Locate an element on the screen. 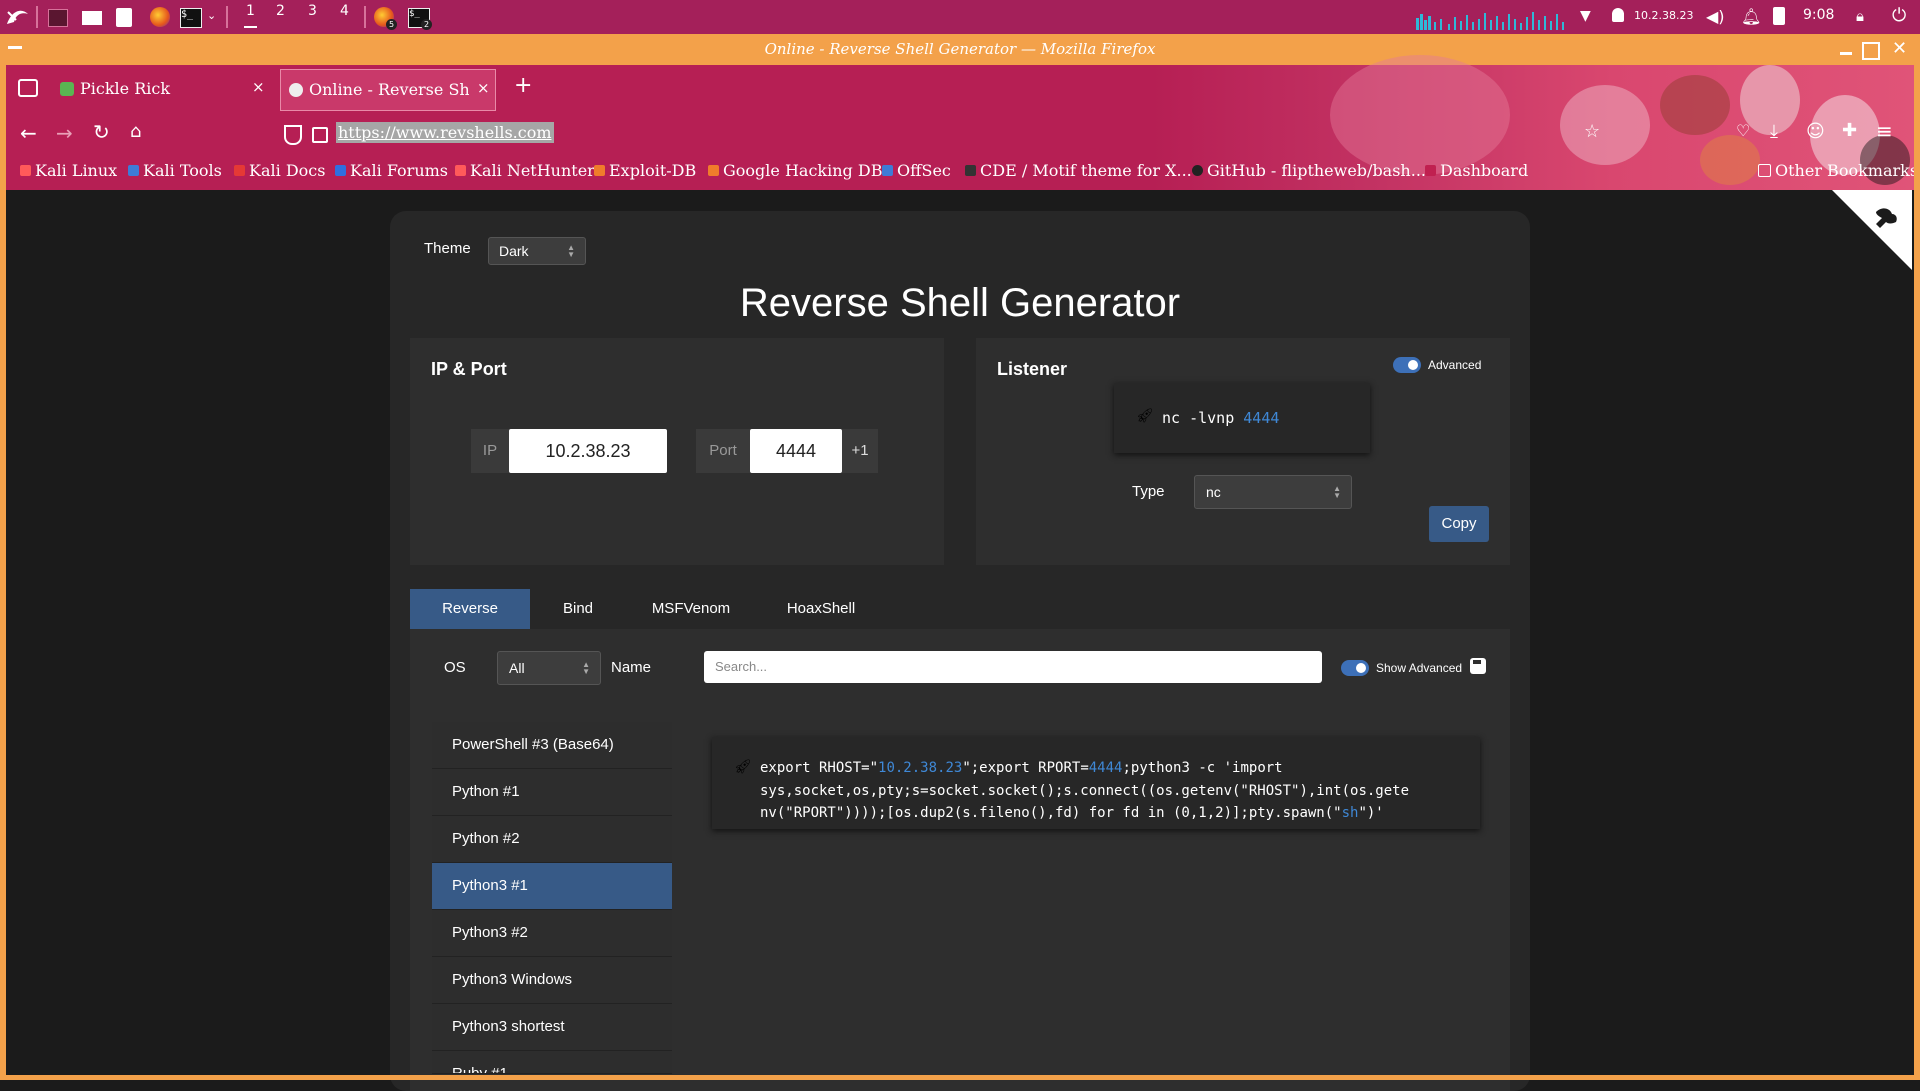 The width and height of the screenshot is (1920, 1091). reload-icon: ↻ is located at coordinates (101, 132).